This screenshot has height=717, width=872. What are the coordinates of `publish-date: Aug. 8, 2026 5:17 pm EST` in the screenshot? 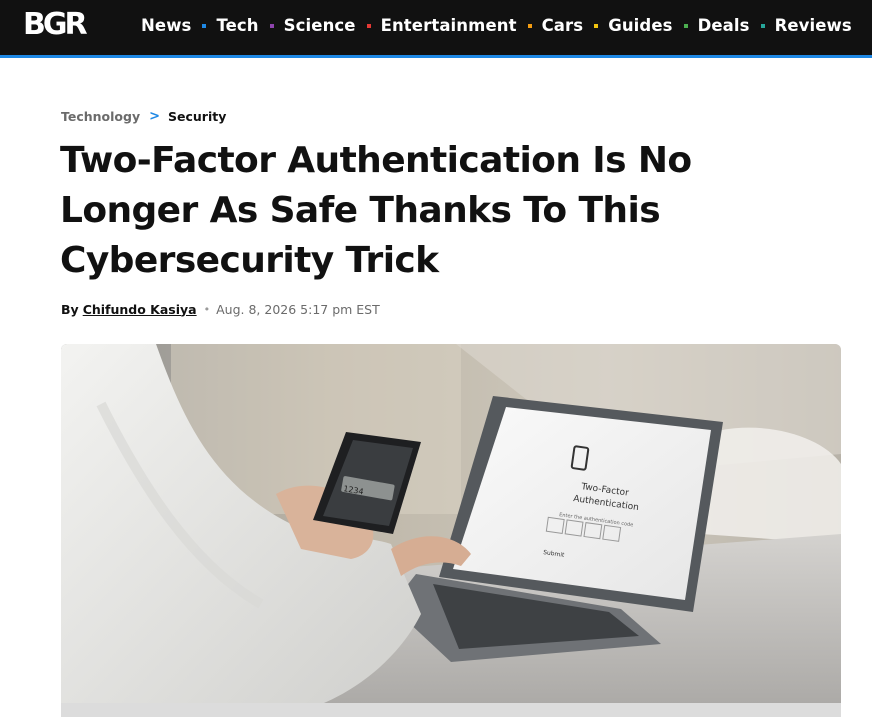 It's located at (298, 309).